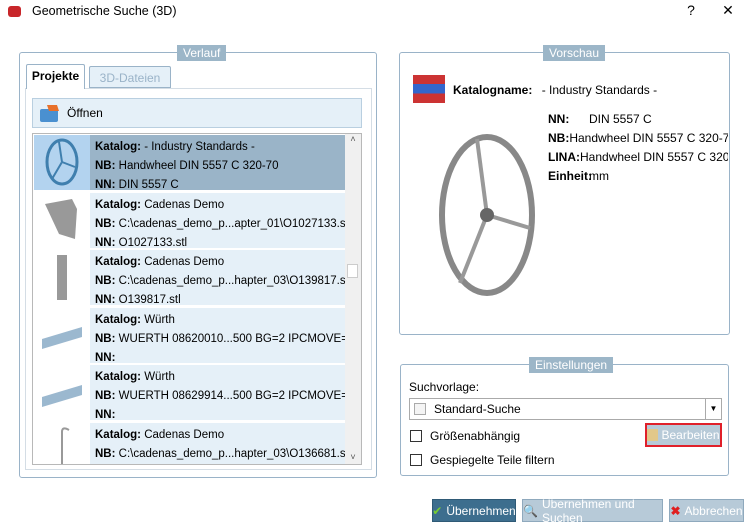  I want to click on scroll-thumb, so click(352, 271).